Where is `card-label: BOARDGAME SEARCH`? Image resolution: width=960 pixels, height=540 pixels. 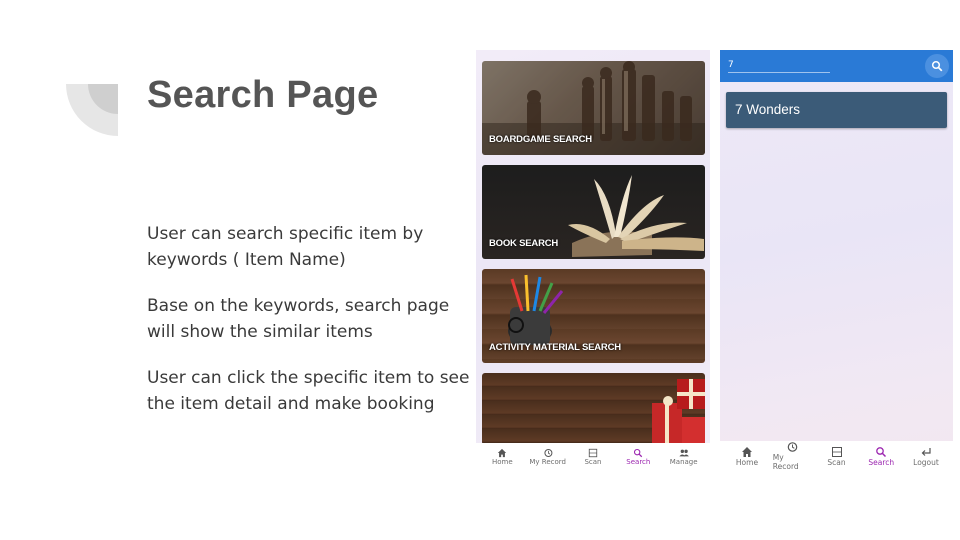
card-label: BOARDGAME SEARCH is located at coordinates (540, 139).